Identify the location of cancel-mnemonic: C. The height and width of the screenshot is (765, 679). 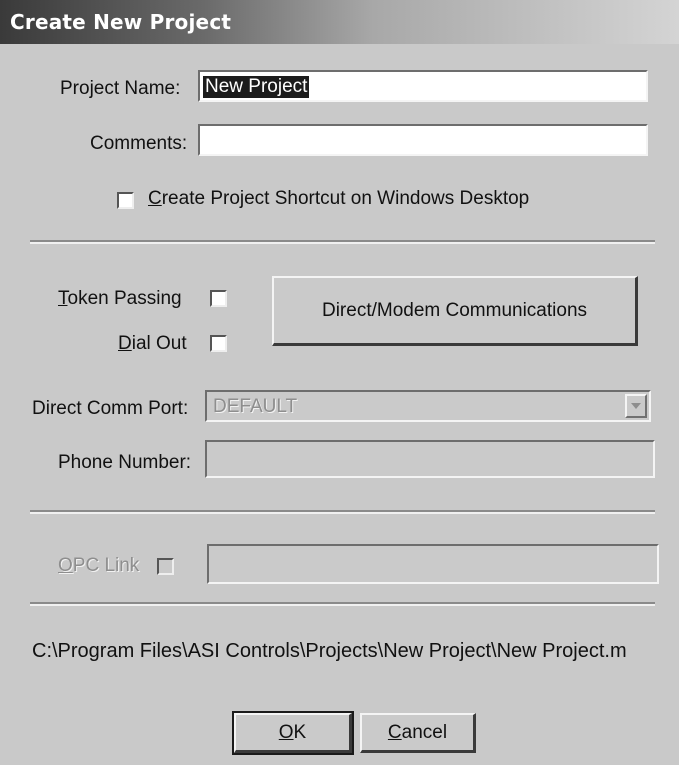
(394, 732).